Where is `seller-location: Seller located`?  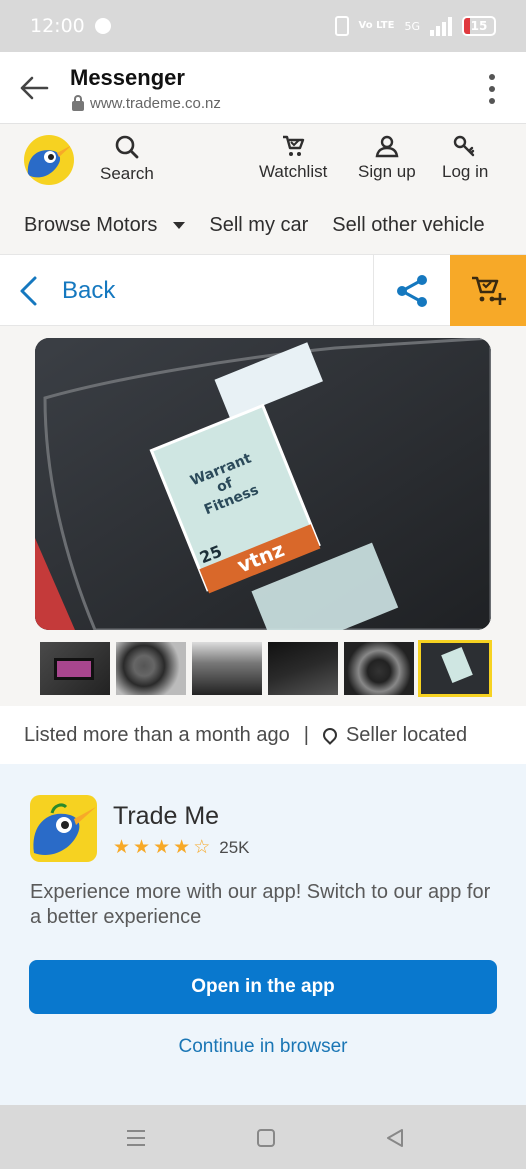 seller-location: Seller located is located at coordinates (406, 734).